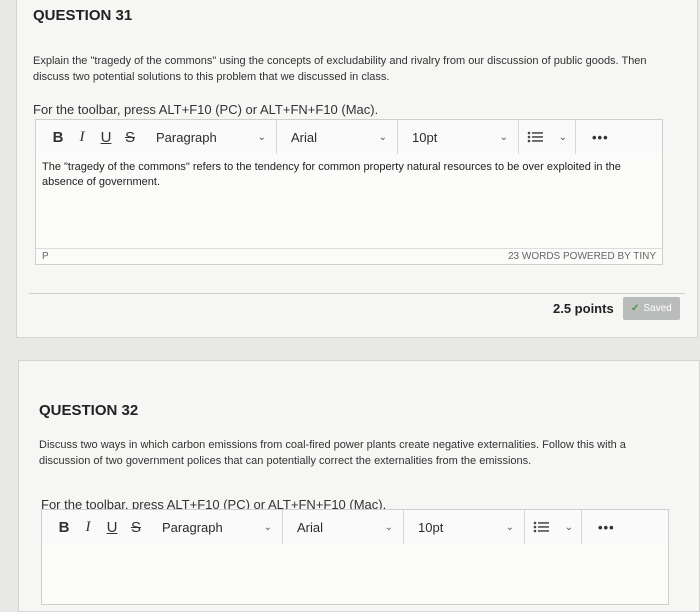 The image size is (700, 612). What do you see at coordinates (635, 308) in the screenshot?
I see `checkmark-icon: ✓` at bounding box center [635, 308].